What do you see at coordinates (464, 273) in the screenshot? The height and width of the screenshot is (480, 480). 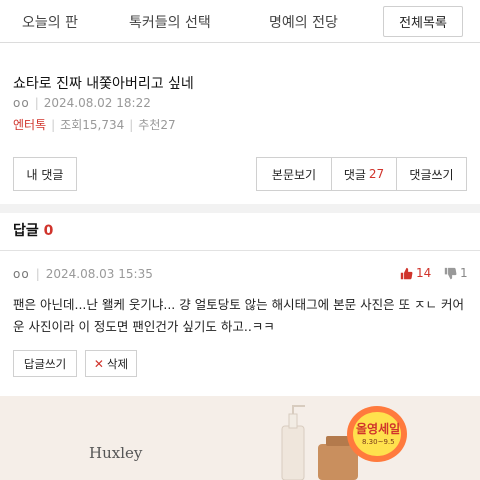 I see `downvote-count: 1` at bounding box center [464, 273].